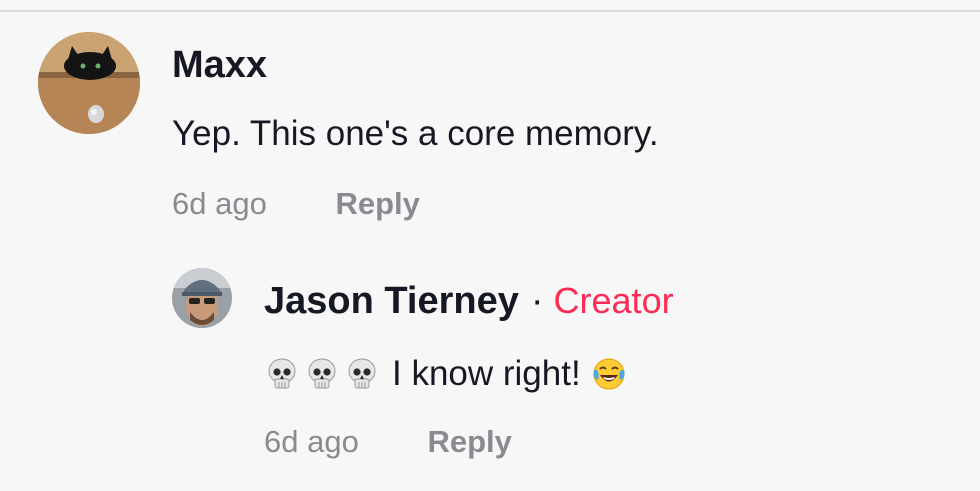 The width and height of the screenshot is (980, 491). Describe the element at coordinates (490, 11) in the screenshot. I see `top-divider` at that location.